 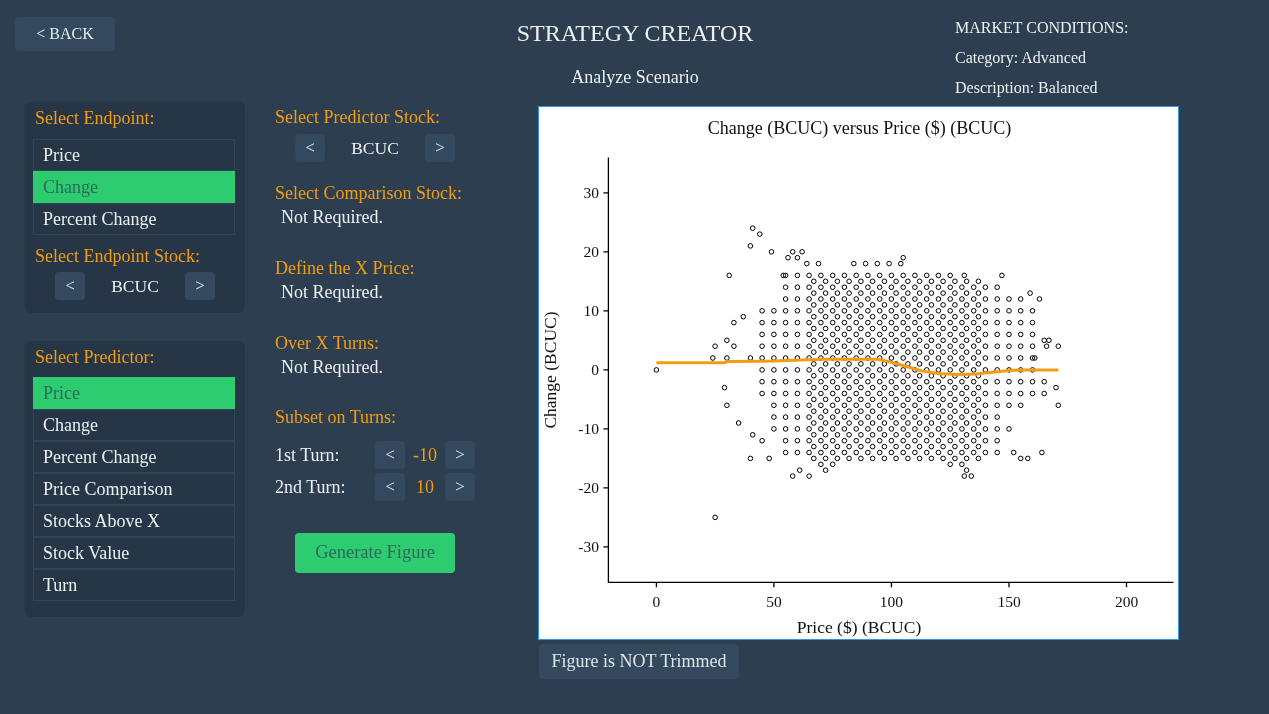 What do you see at coordinates (550, 370) in the screenshot?
I see `y-axis-title: Change (BCUC)` at bounding box center [550, 370].